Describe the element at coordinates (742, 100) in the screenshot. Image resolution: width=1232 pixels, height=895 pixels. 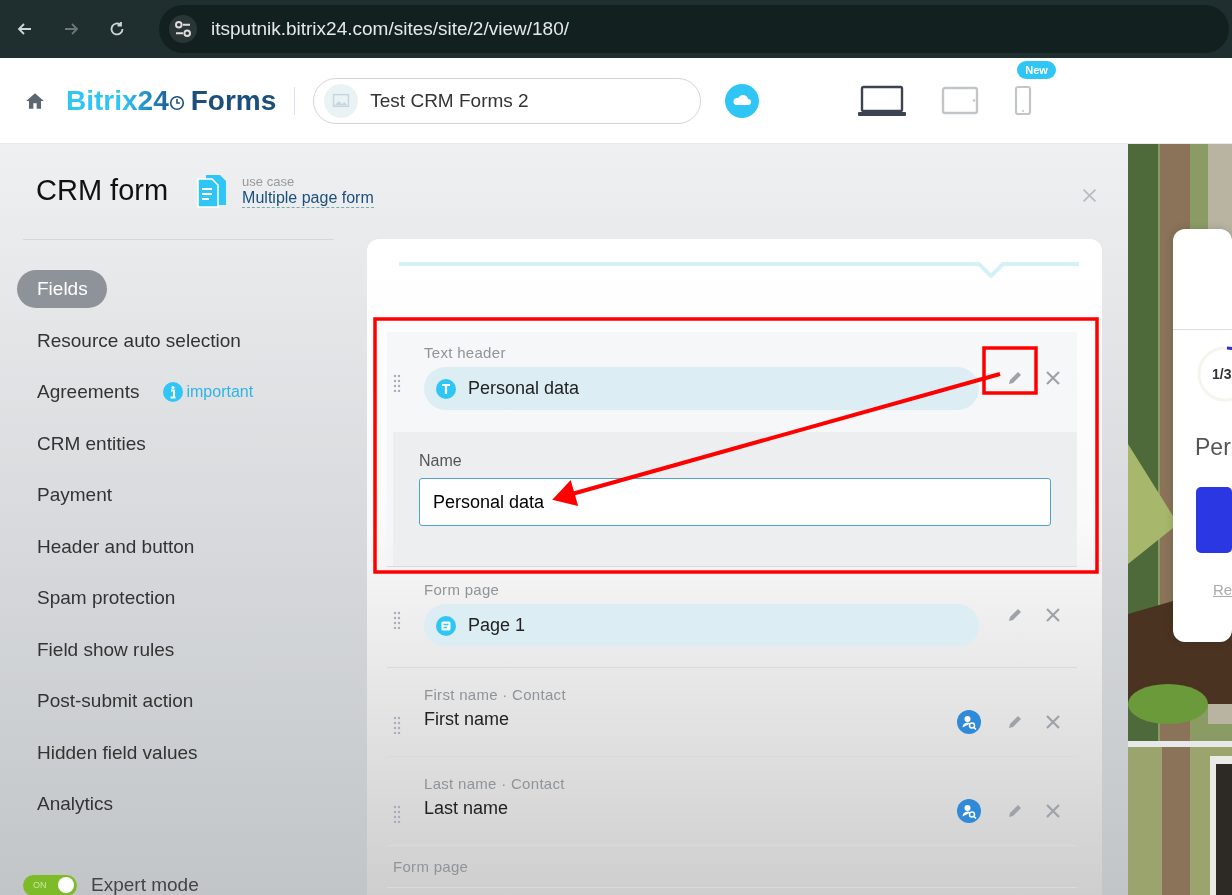
I see `cloud-icon` at that location.